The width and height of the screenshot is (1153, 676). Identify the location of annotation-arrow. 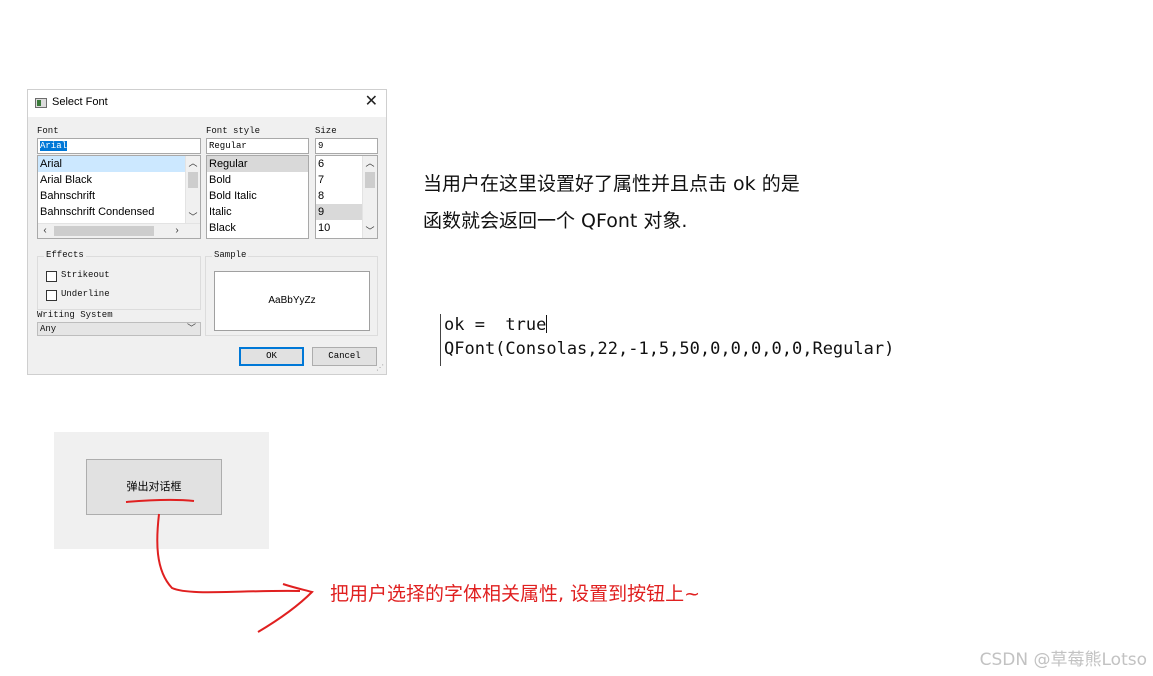
(219, 565).